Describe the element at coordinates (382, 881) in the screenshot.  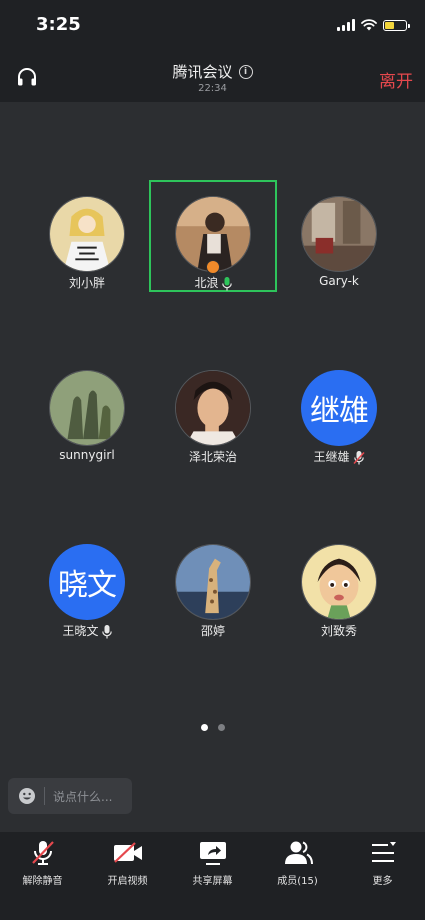
I see `more-label: 更多` at that location.